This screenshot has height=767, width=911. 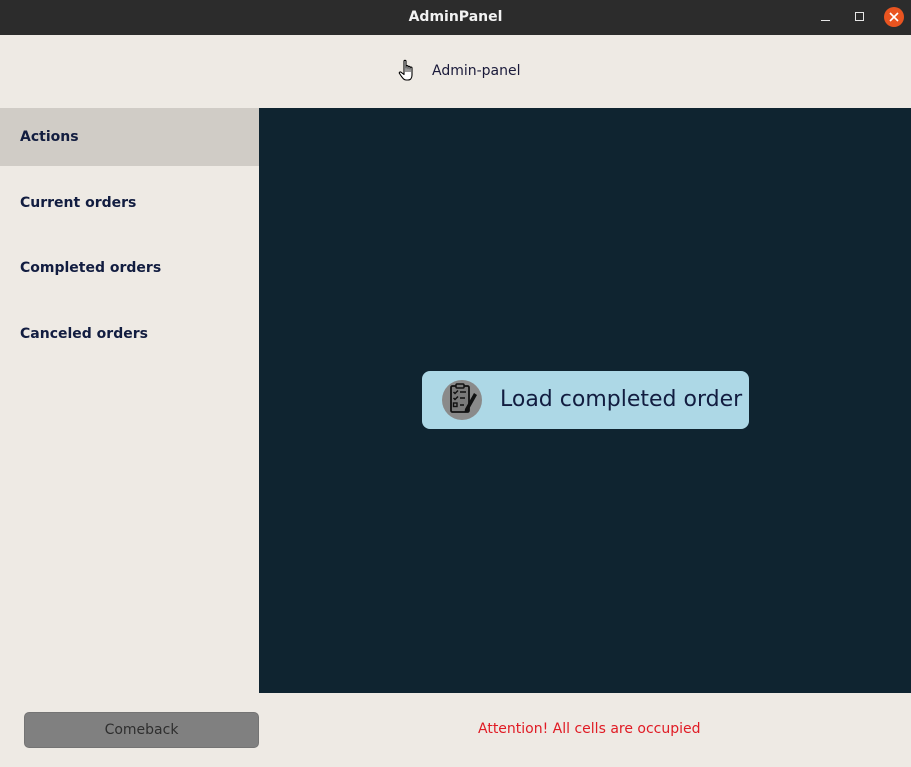 I want to click on sidebar-item-current-orders: Current orders, so click(x=129, y=203).